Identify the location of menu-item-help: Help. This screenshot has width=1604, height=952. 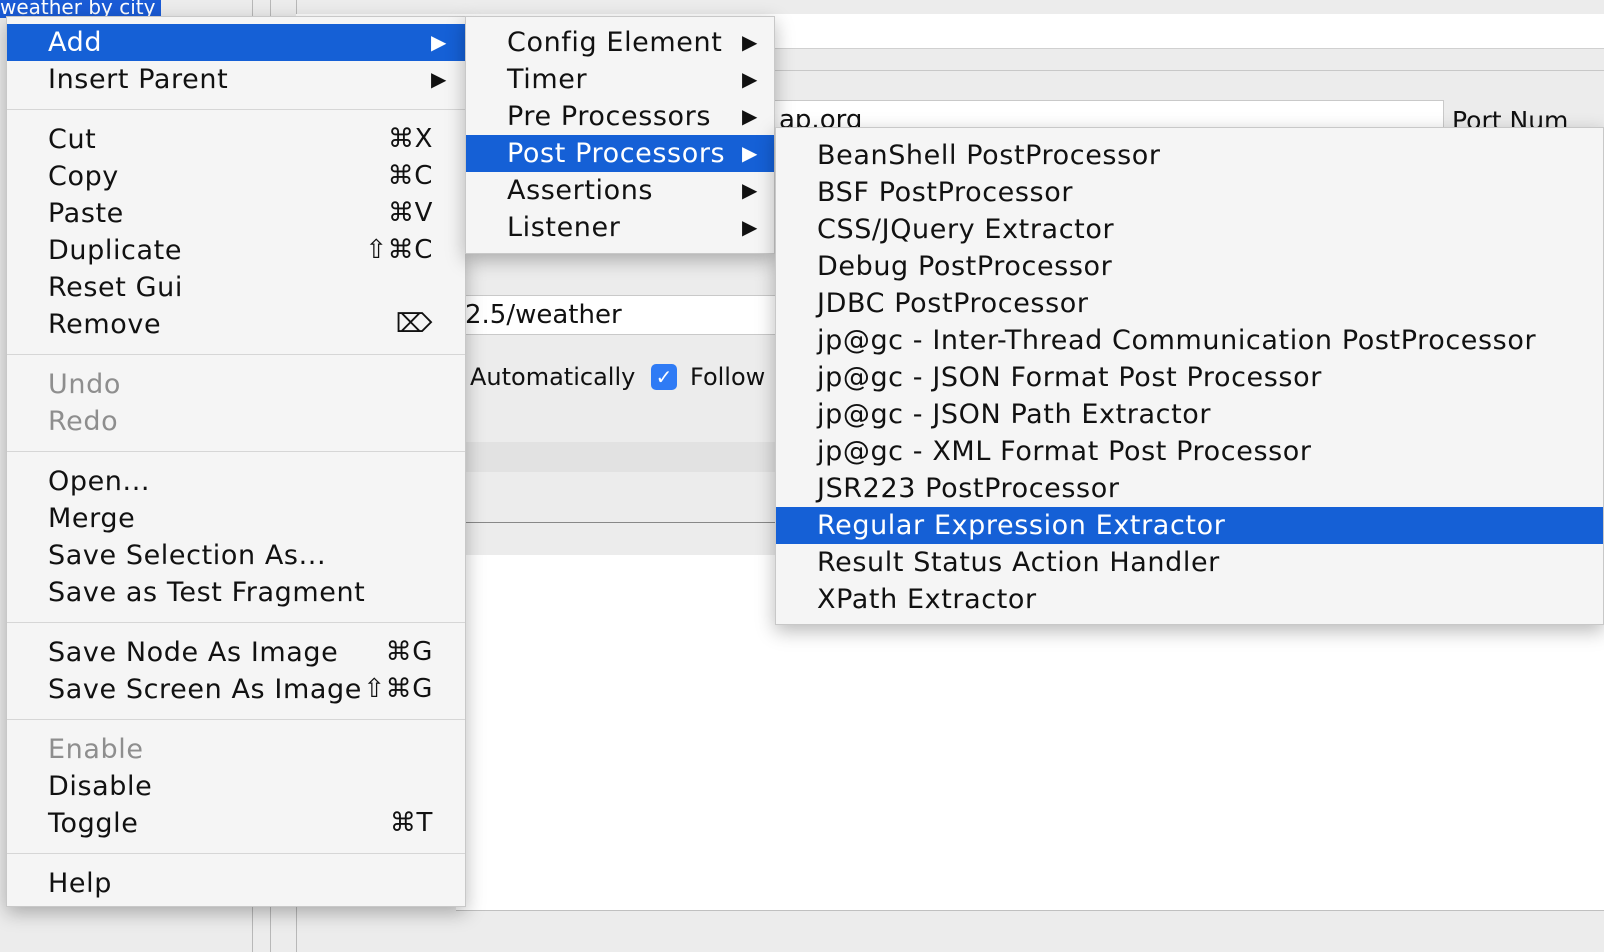
(236, 883).